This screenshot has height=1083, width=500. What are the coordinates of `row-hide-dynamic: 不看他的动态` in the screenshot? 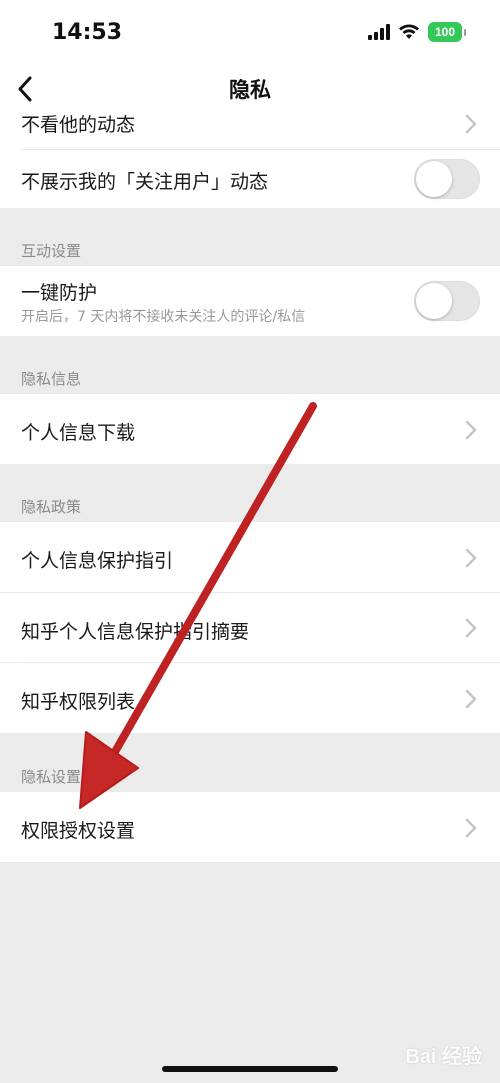 It's located at (250, 131).